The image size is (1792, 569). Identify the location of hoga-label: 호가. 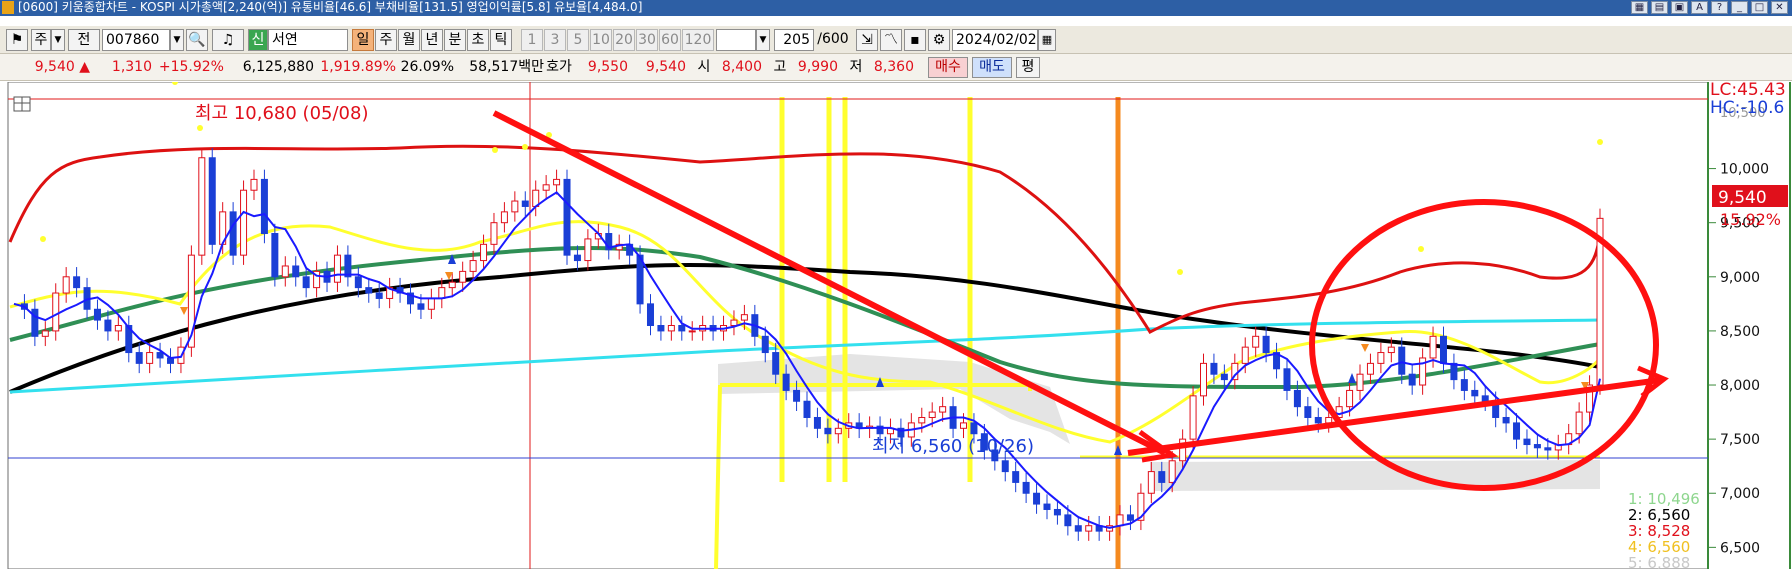
(559, 67).